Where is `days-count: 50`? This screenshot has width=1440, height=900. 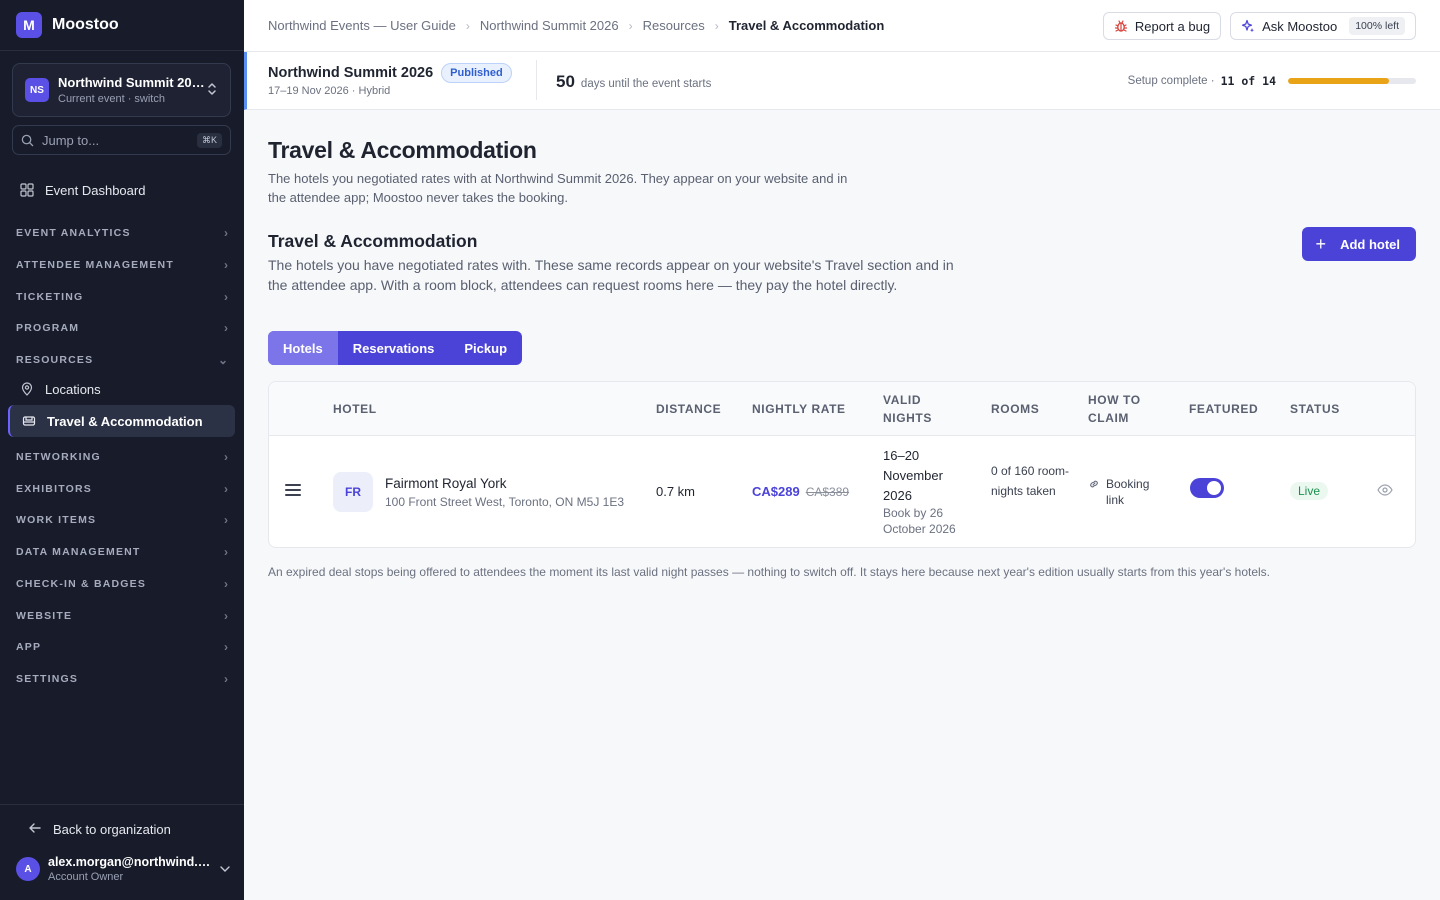
days-count: 50 is located at coordinates (565, 81).